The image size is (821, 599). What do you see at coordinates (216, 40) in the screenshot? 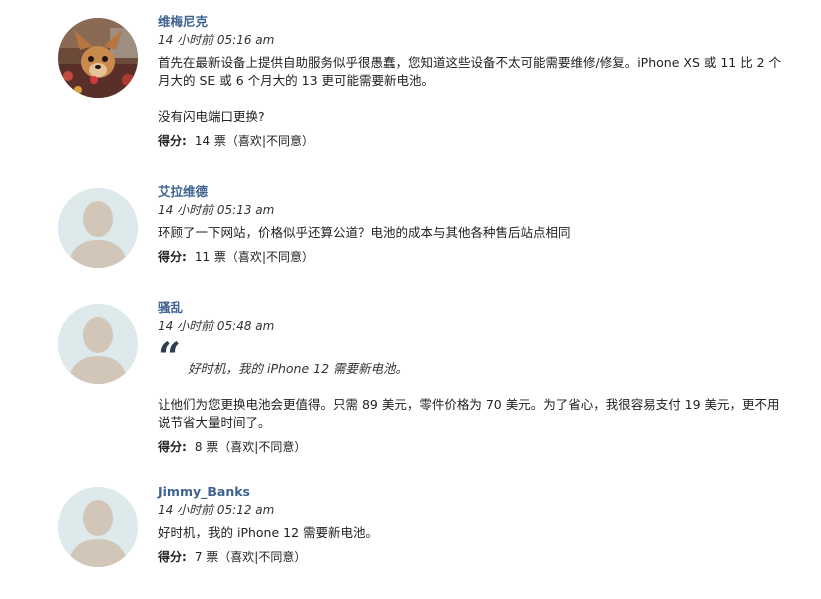
I see `comment-timestamp: 14 小时前 05:16 am` at bounding box center [216, 40].